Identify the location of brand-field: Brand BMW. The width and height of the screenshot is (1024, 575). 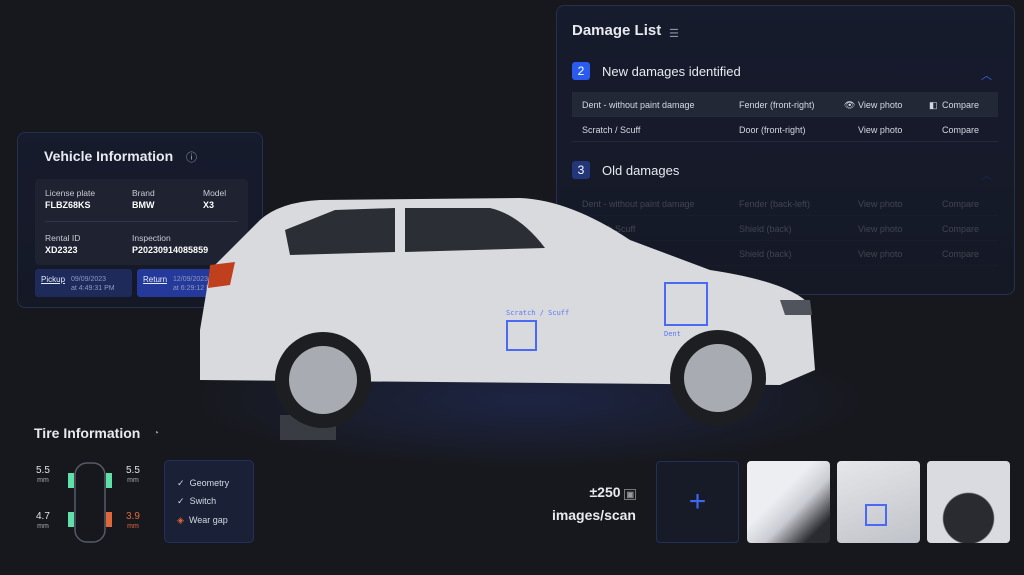
(143, 199).